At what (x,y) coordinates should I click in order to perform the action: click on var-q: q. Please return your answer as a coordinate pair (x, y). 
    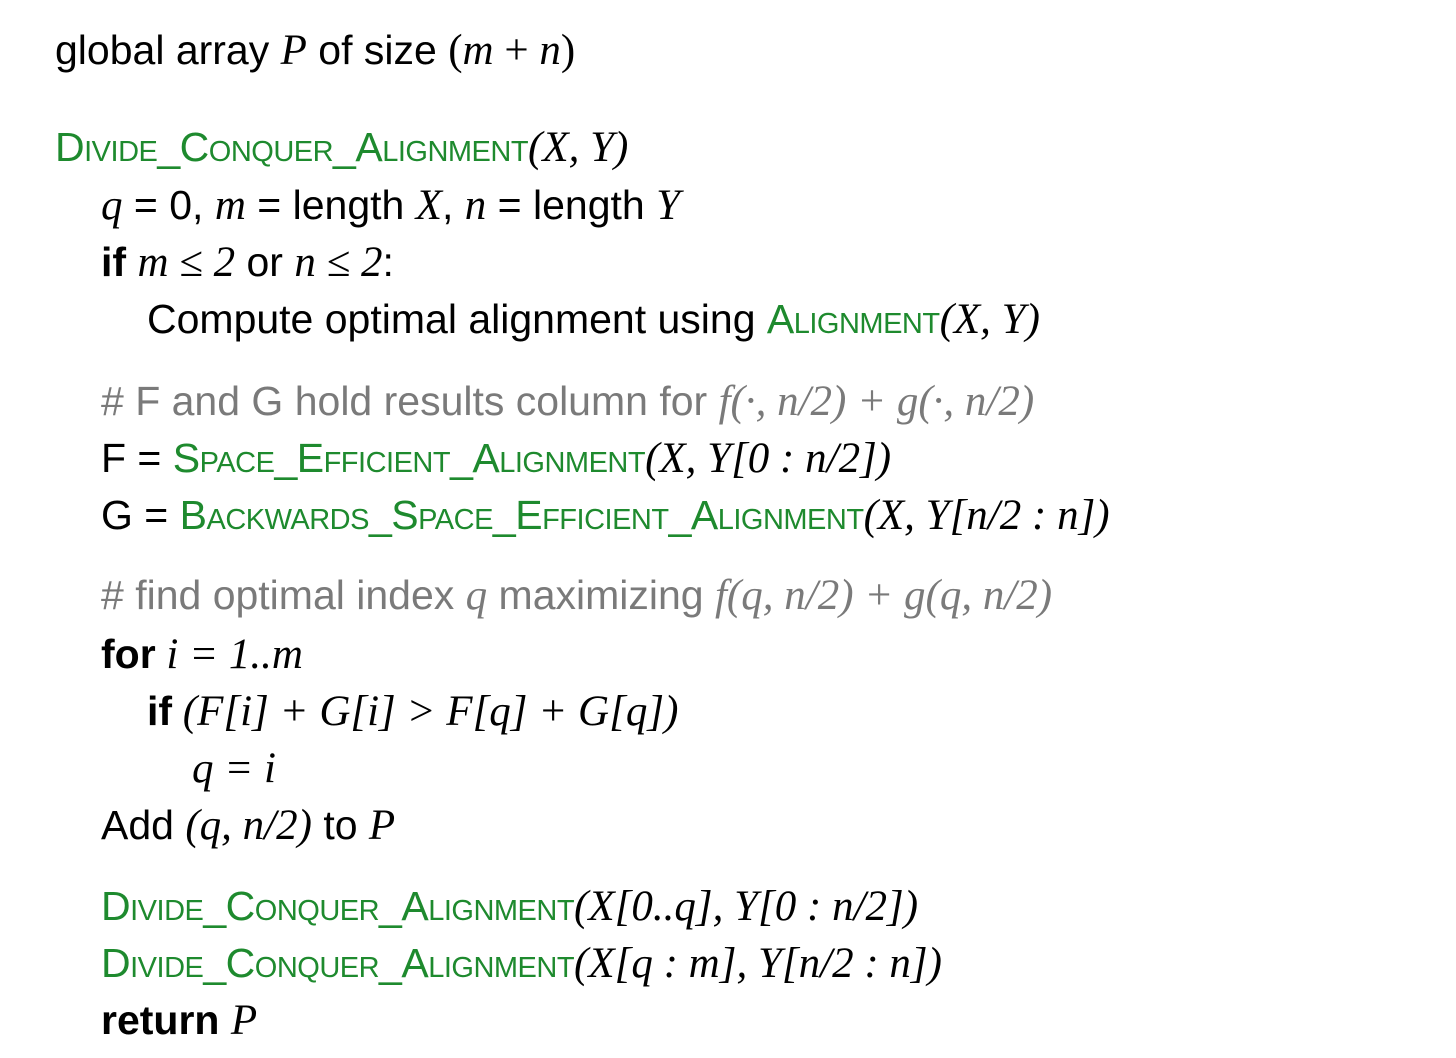
    Looking at the image, I should click on (112, 205).